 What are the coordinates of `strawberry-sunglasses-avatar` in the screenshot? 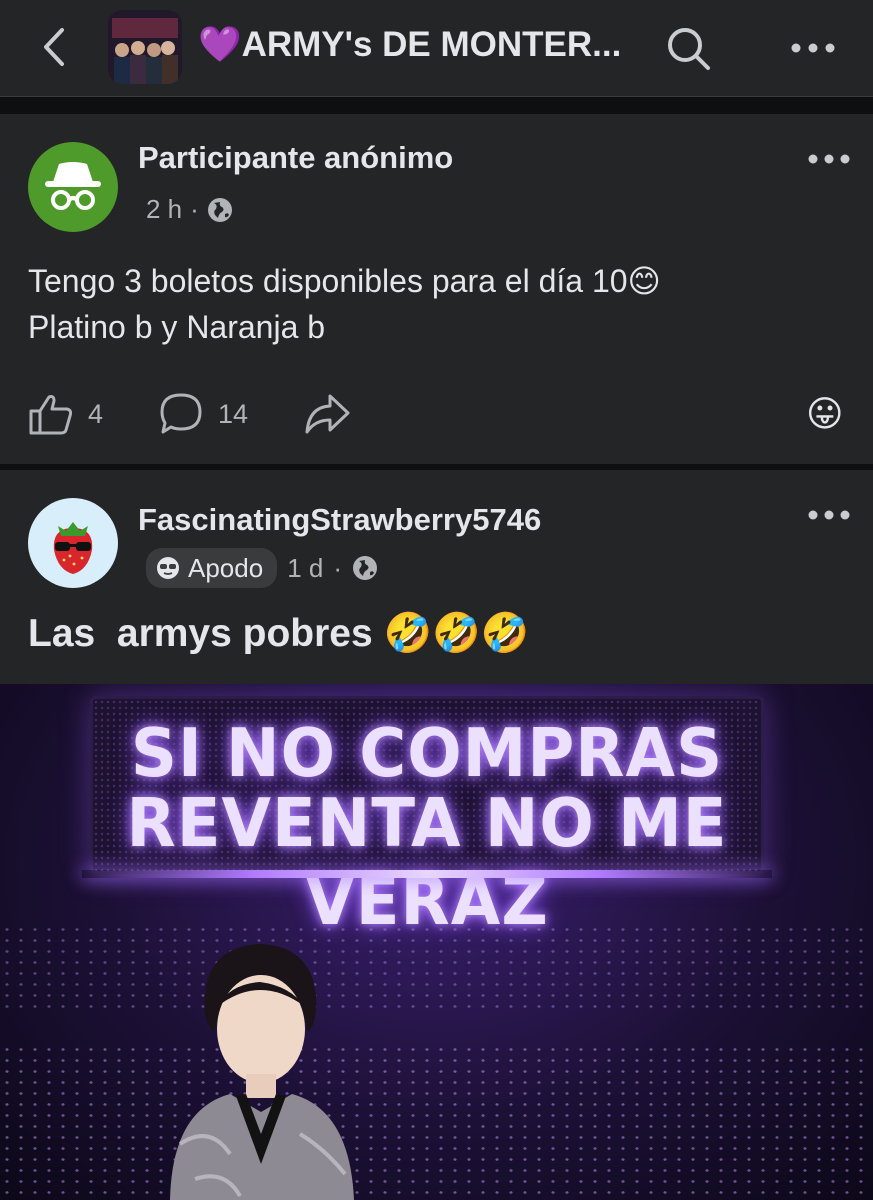 It's located at (73, 548).